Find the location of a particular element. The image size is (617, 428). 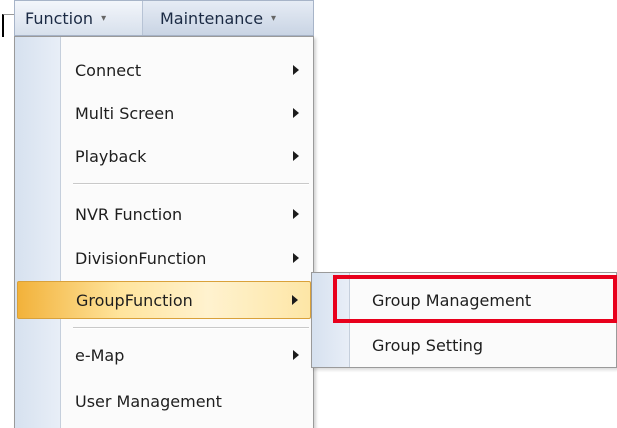

menu-function: Function ▾ is located at coordinates (79, 18).